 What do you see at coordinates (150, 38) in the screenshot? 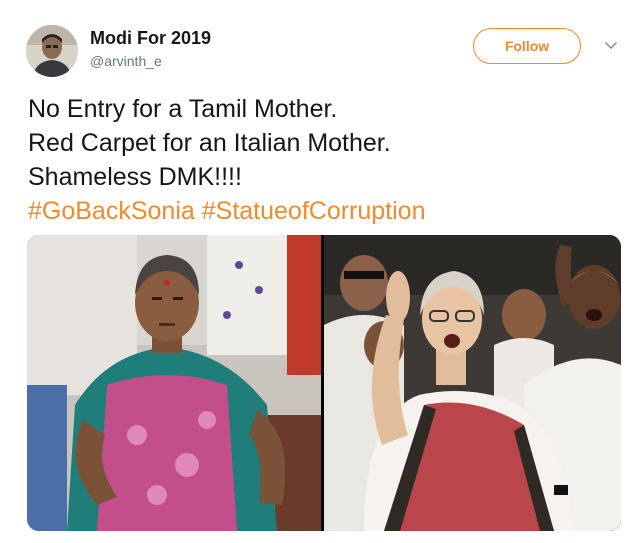
I see `display-name: Modi For 2019` at bounding box center [150, 38].